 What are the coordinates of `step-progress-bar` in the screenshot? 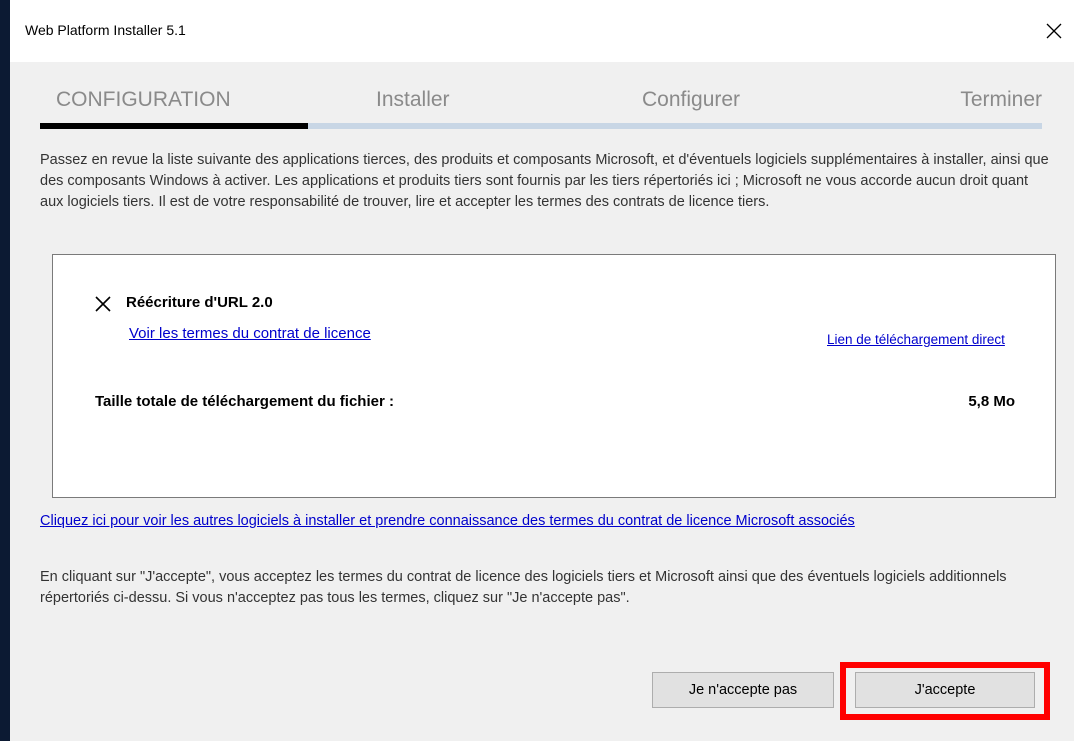 It's located at (541, 126).